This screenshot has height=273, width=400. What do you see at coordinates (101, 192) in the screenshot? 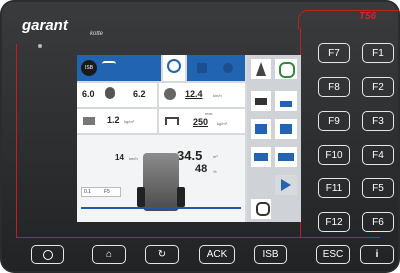
I see `corner-box: 0.1 F5` at bounding box center [101, 192].